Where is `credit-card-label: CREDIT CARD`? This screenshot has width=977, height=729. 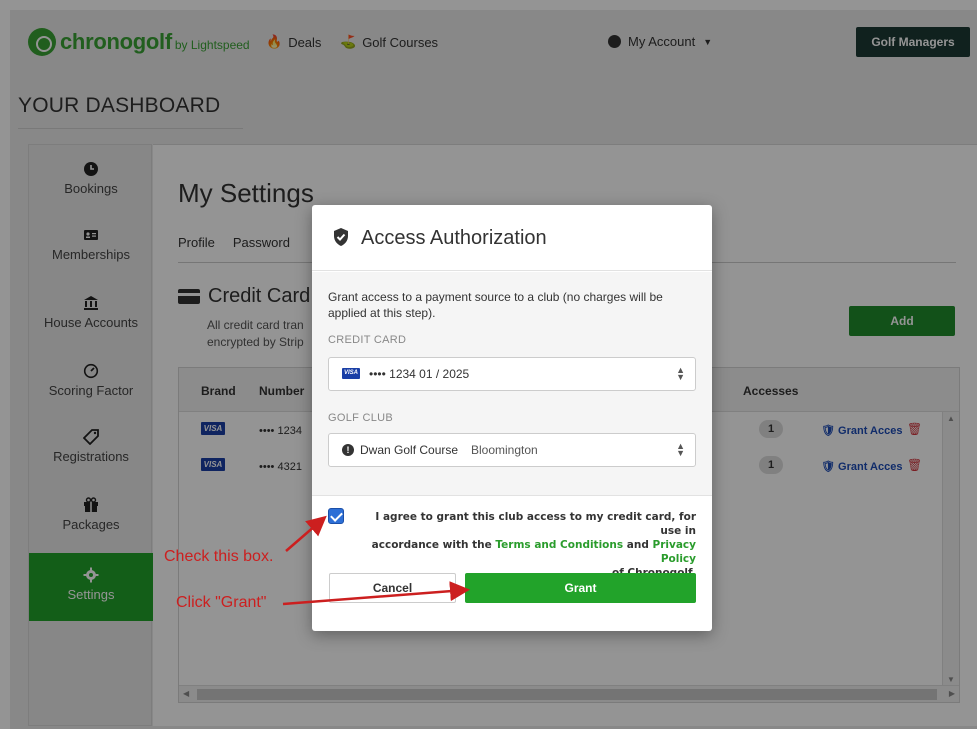
credit-card-label: CREDIT CARD is located at coordinates (367, 340).